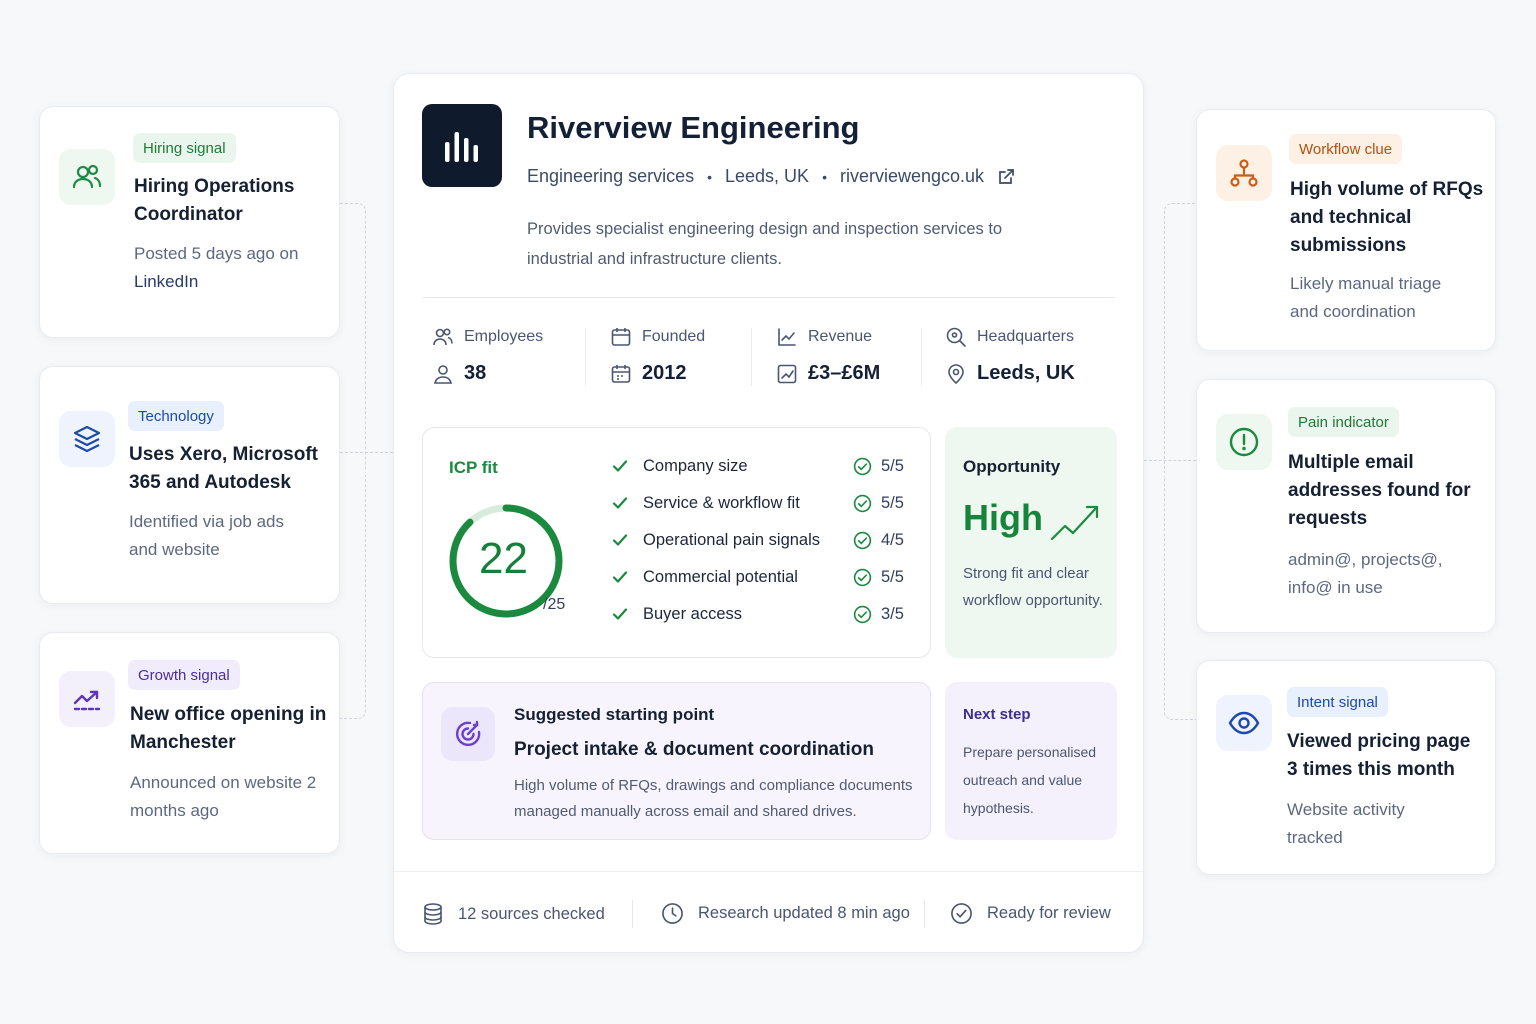  Describe the element at coordinates (366, 462) in the screenshot. I see `connector-left-mid` at that location.